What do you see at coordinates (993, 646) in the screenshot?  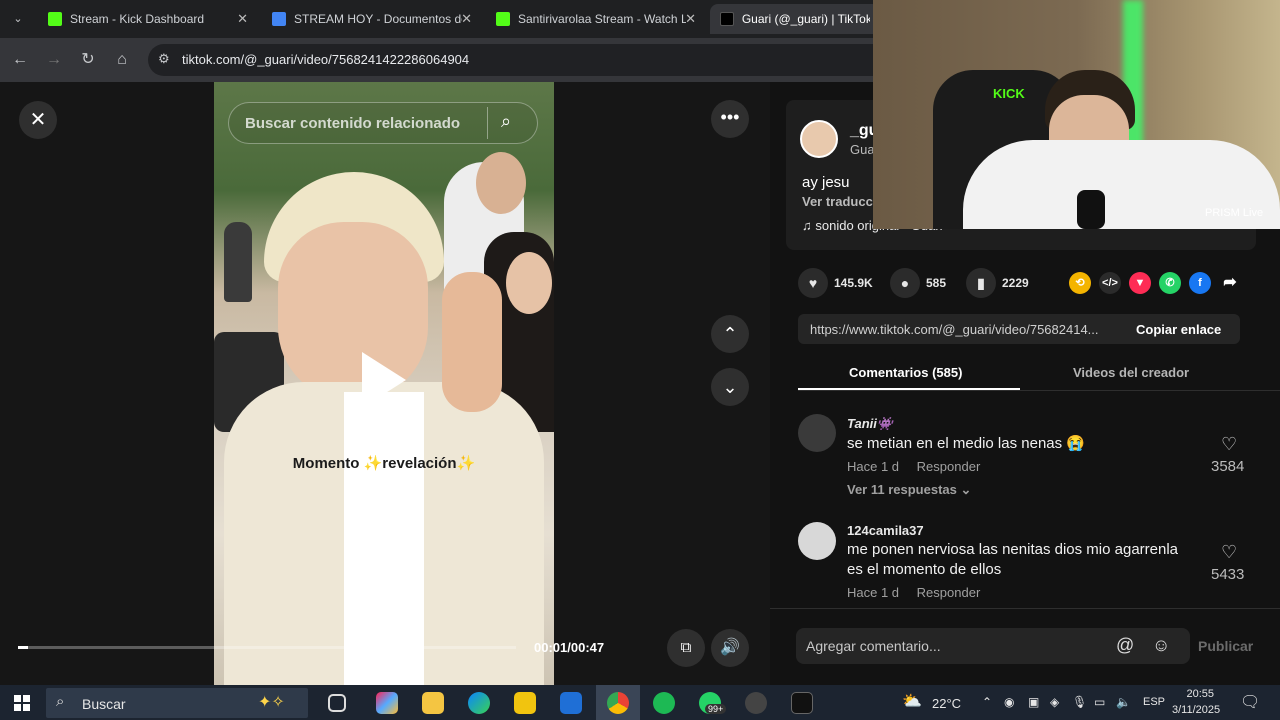 I see `comment-input: Agregar comentario... @ ☺` at bounding box center [993, 646].